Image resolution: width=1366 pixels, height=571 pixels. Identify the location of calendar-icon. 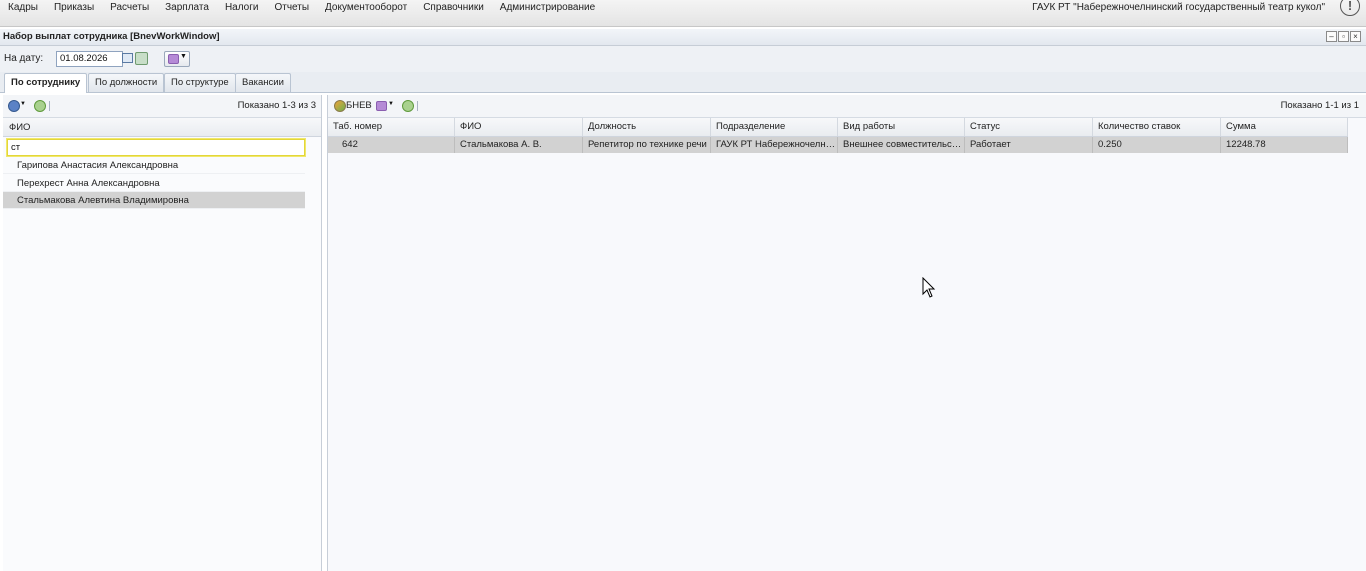
(127, 58).